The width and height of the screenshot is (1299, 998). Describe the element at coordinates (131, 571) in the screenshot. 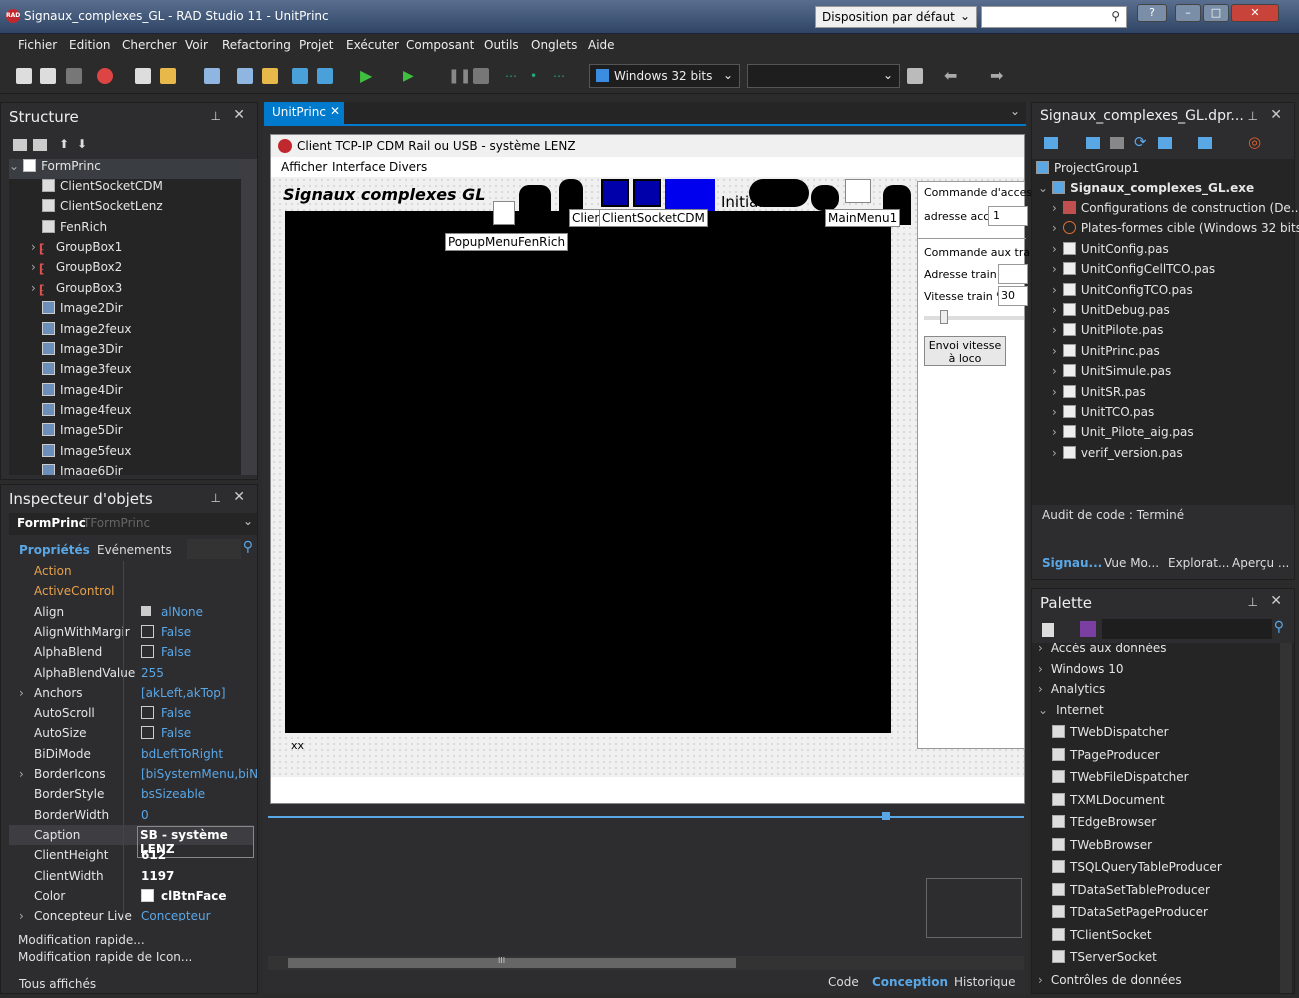

I see `property-row: Action` at that location.